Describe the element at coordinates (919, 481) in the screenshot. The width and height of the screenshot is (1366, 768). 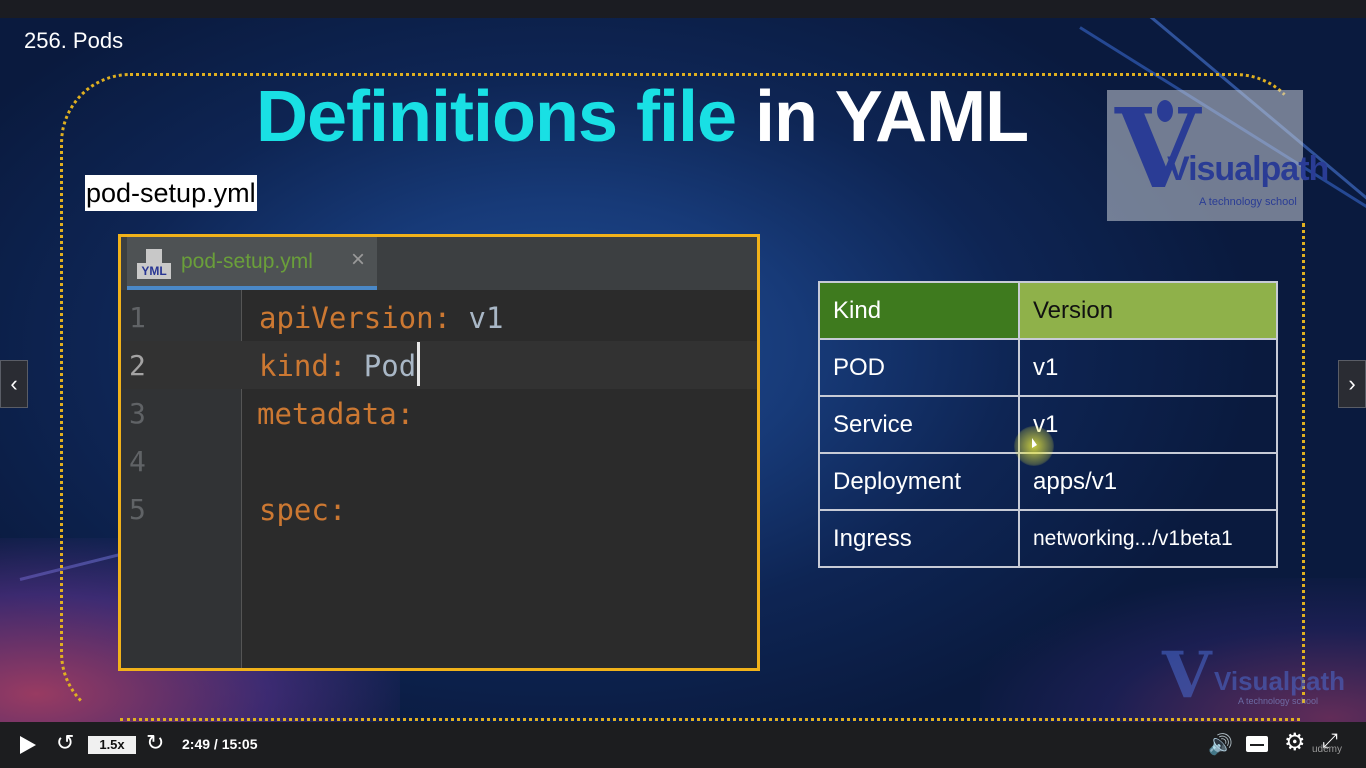
I see `table-cell-kind: Deployment` at that location.